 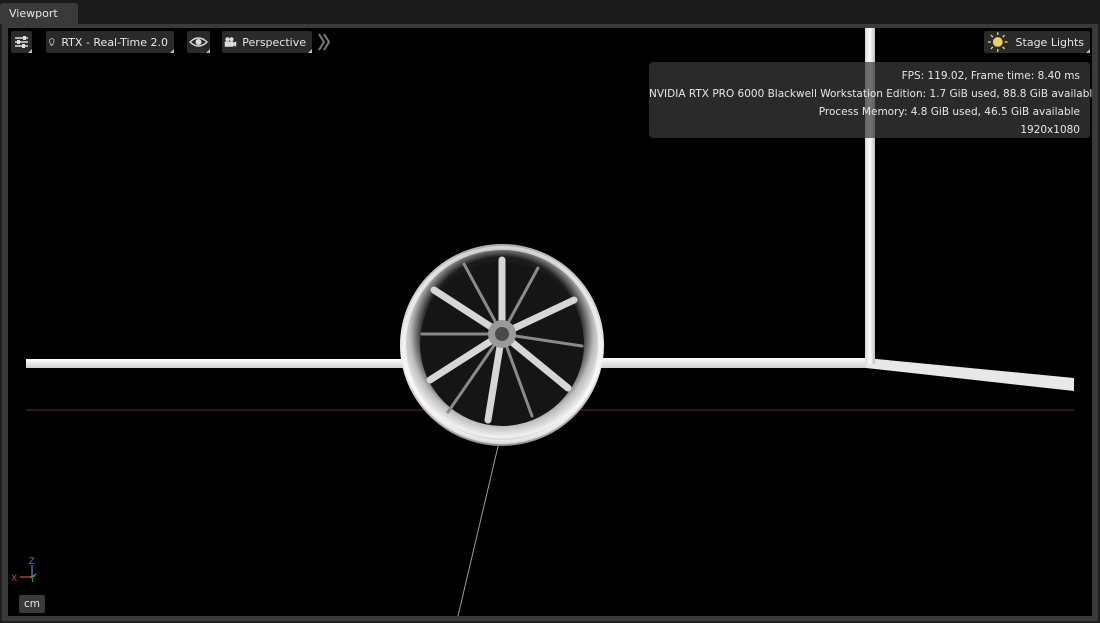 What do you see at coordinates (997, 42) in the screenshot?
I see `sun-icon` at bounding box center [997, 42].